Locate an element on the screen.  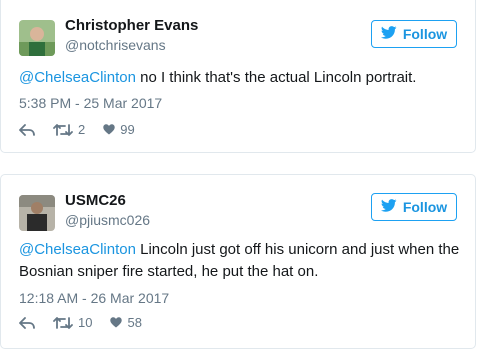
retweet-button: 2 is located at coordinates (69, 129).